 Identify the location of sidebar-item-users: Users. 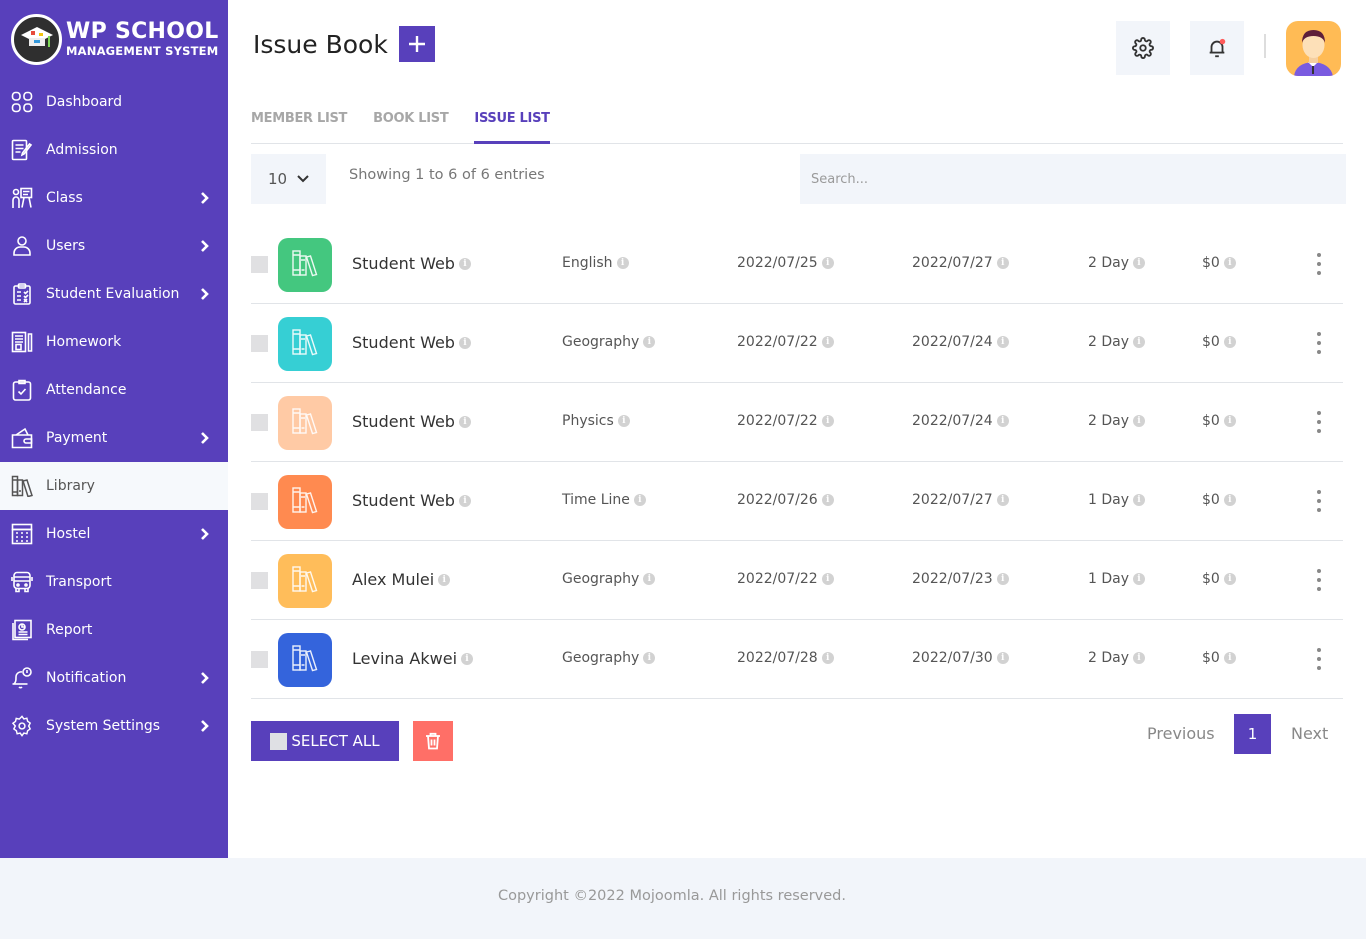
(114, 246).